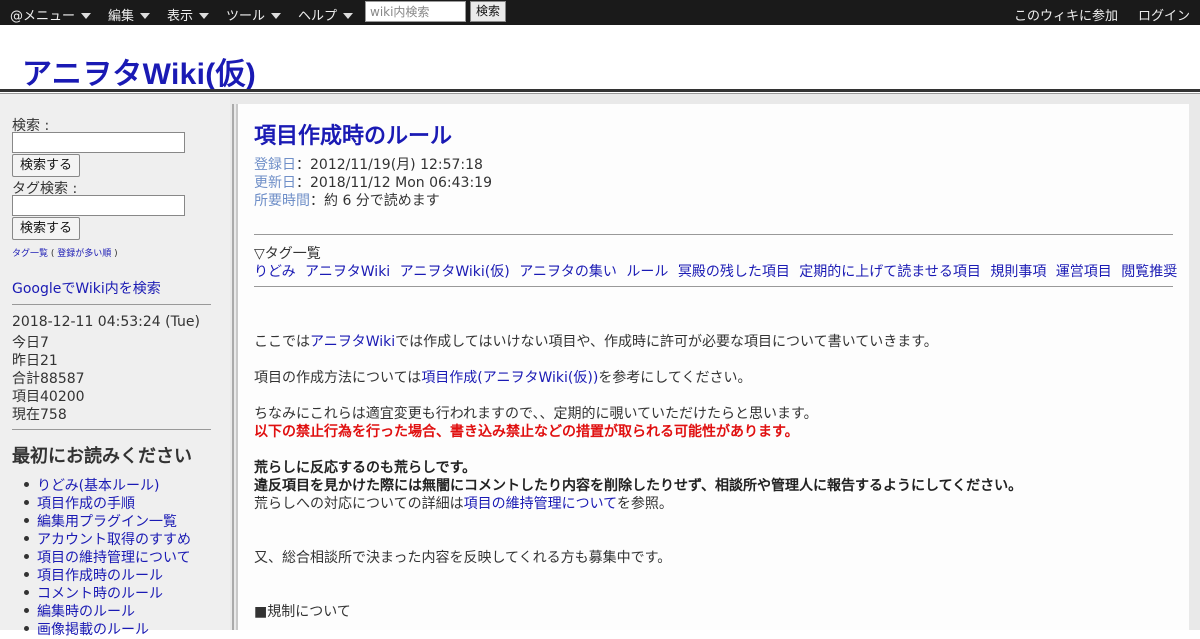 The height and width of the screenshot is (639, 1200). I want to click on registered-date: 登録日：2012/11/19(月) 12:57:18, so click(368, 164).